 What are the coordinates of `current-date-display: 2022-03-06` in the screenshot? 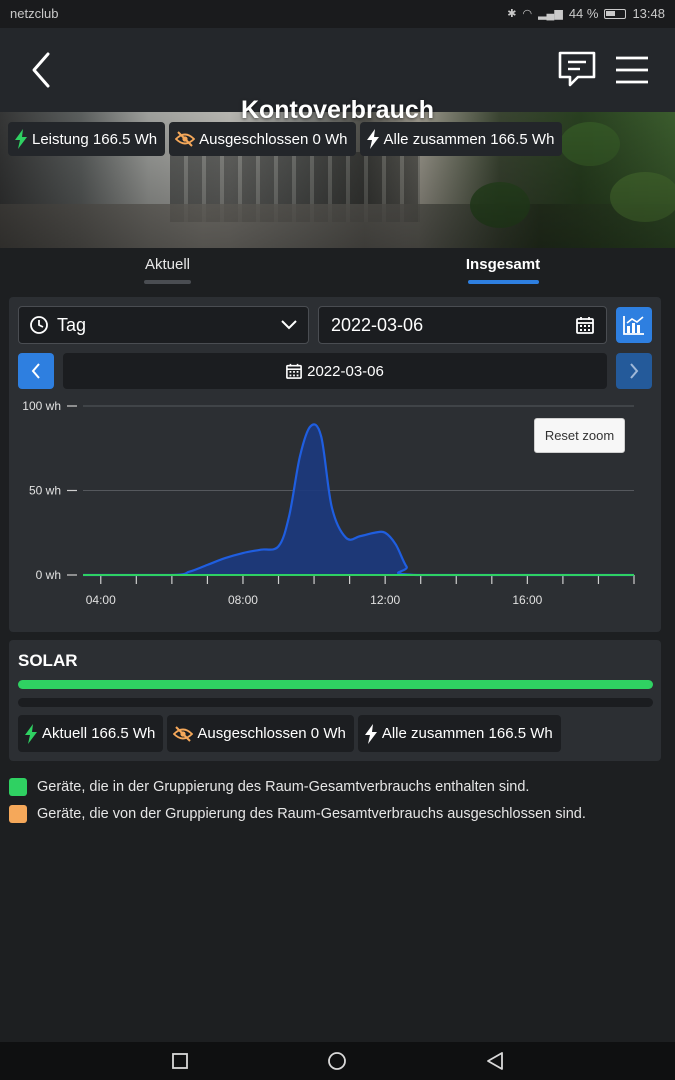 It's located at (335, 371).